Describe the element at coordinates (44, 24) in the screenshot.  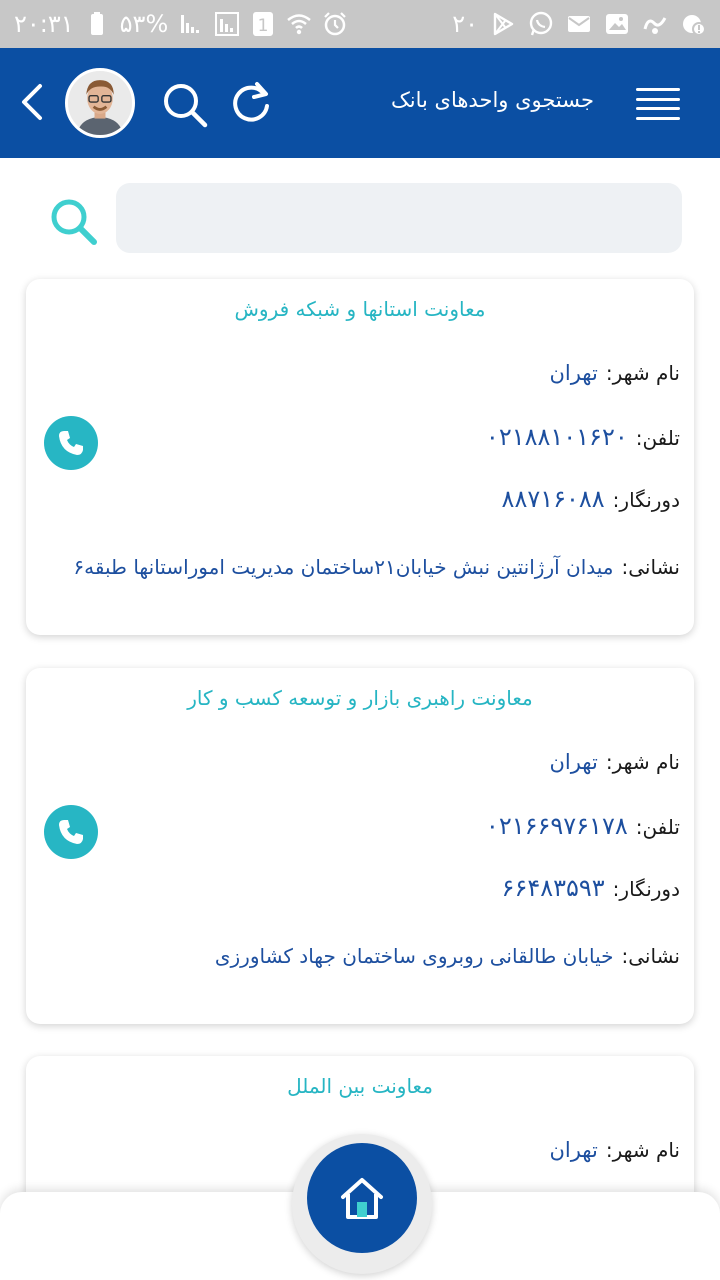
I see `status-time: ۲۰:۳۱` at that location.